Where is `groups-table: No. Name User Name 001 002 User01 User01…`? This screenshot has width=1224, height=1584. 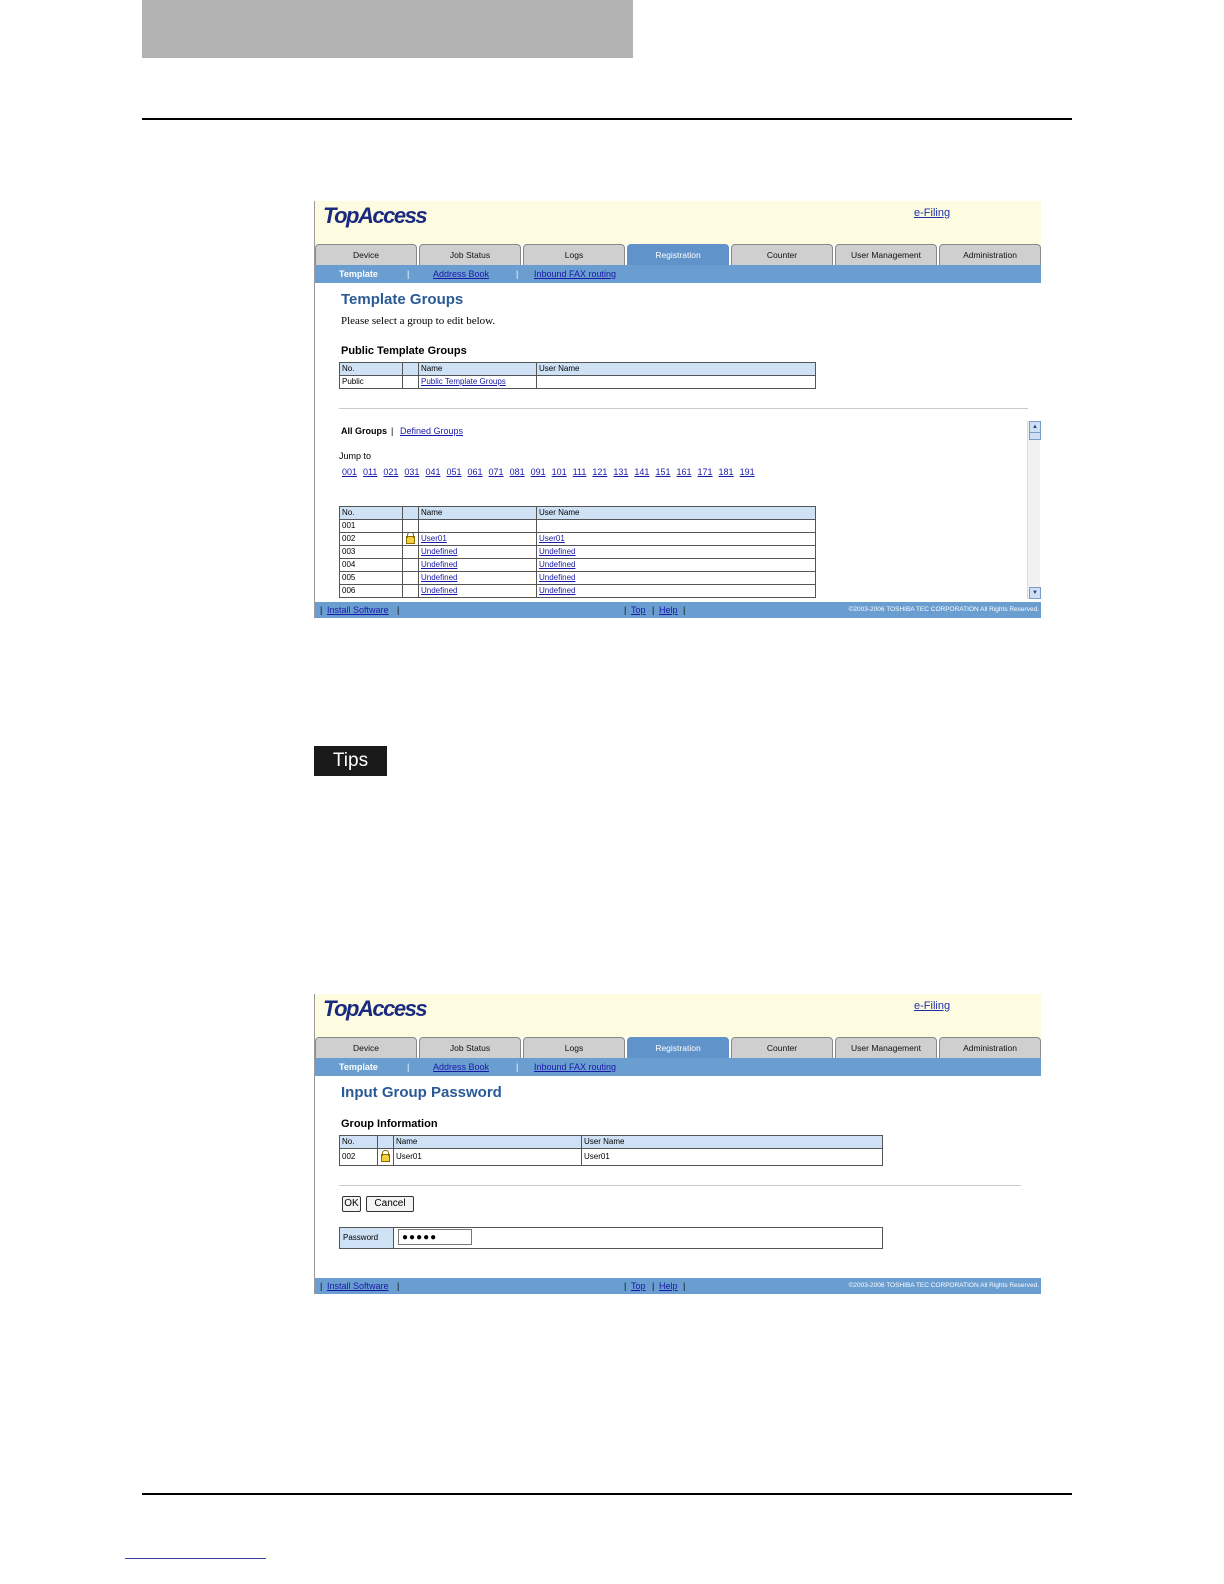 groups-table: No. Name User Name 001 002 User01 User01… is located at coordinates (577, 552).